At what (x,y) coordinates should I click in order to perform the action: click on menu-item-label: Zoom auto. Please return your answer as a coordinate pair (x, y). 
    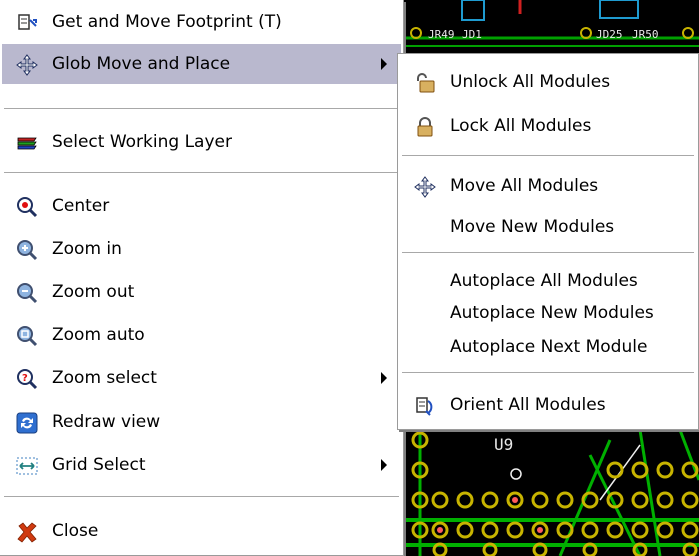
    Looking at the image, I should click on (98, 335).